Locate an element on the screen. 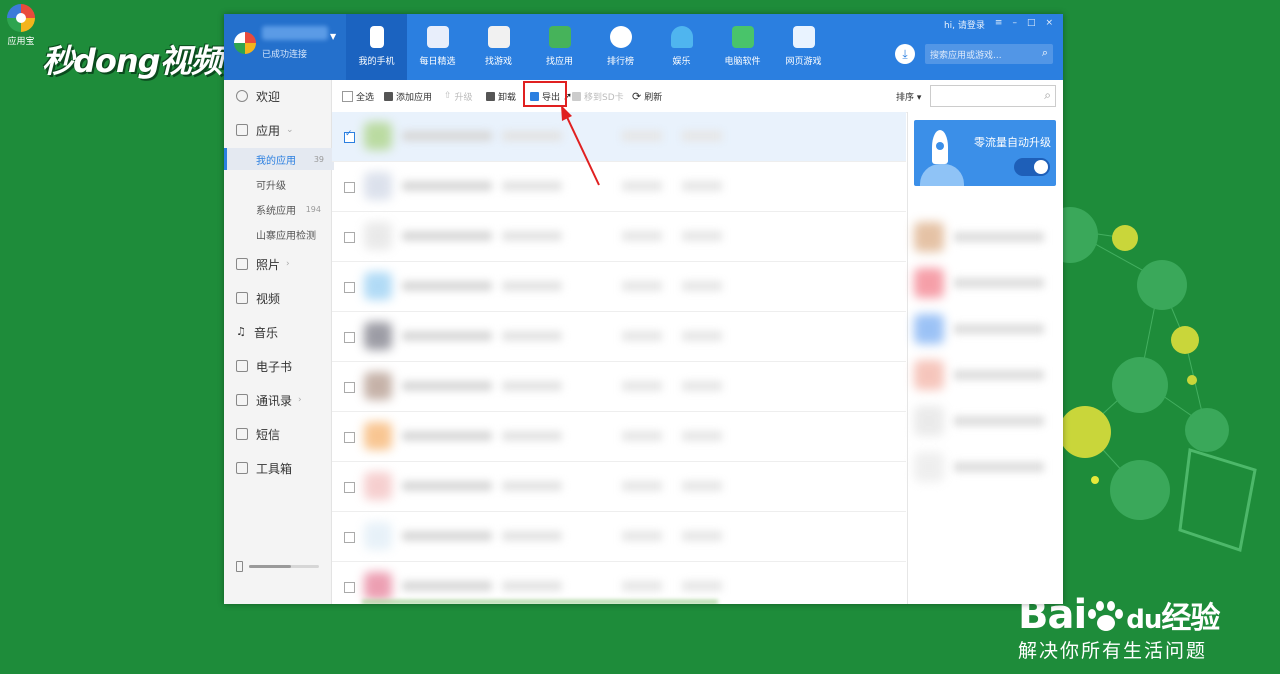 Image resolution: width=1280 pixels, height=674 pixels. sidebar-sub-my-apps: 我的应用 39 is located at coordinates (279, 159).